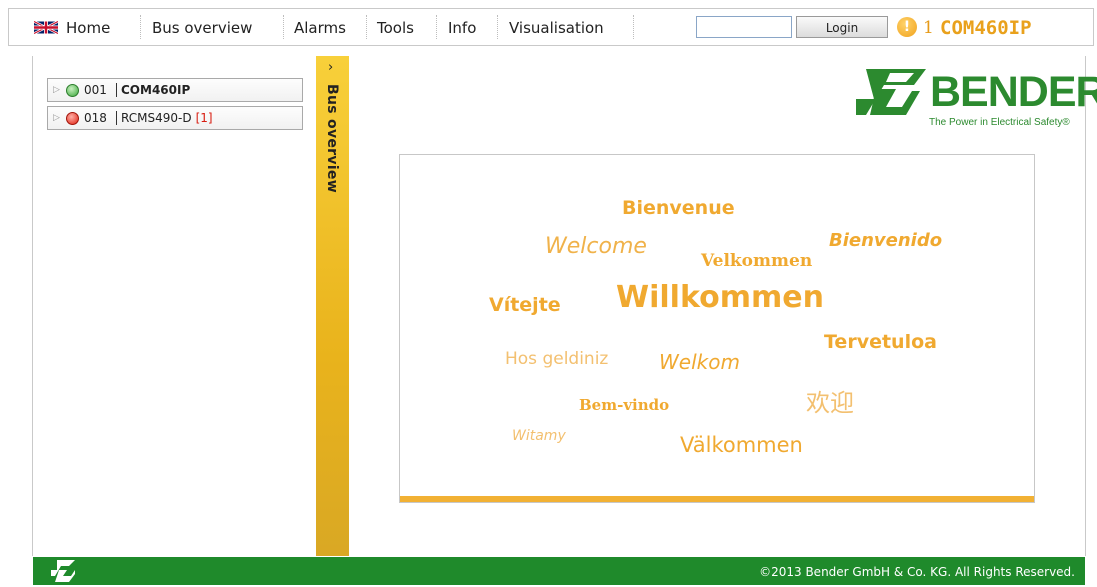  What do you see at coordinates (88, 27) in the screenshot?
I see `nav-home: Home` at bounding box center [88, 27].